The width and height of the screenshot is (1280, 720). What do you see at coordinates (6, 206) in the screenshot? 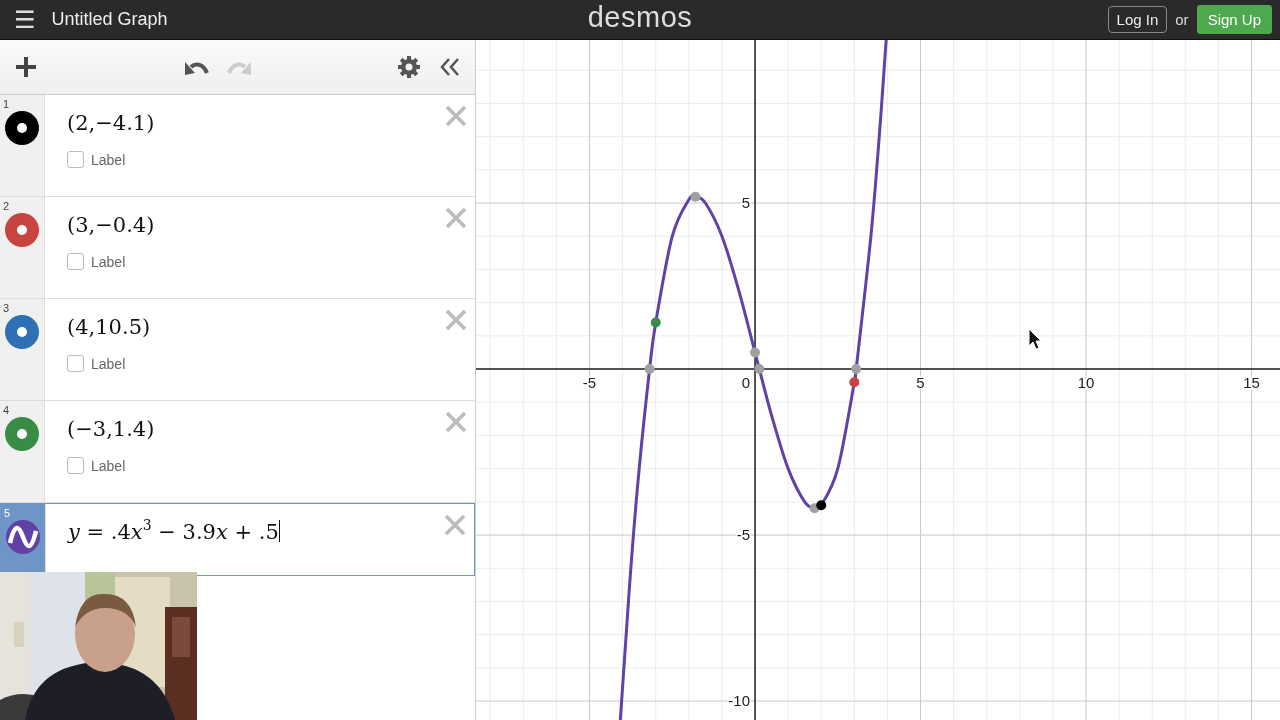
I see `expression-index: 2` at bounding box center [6, 206].